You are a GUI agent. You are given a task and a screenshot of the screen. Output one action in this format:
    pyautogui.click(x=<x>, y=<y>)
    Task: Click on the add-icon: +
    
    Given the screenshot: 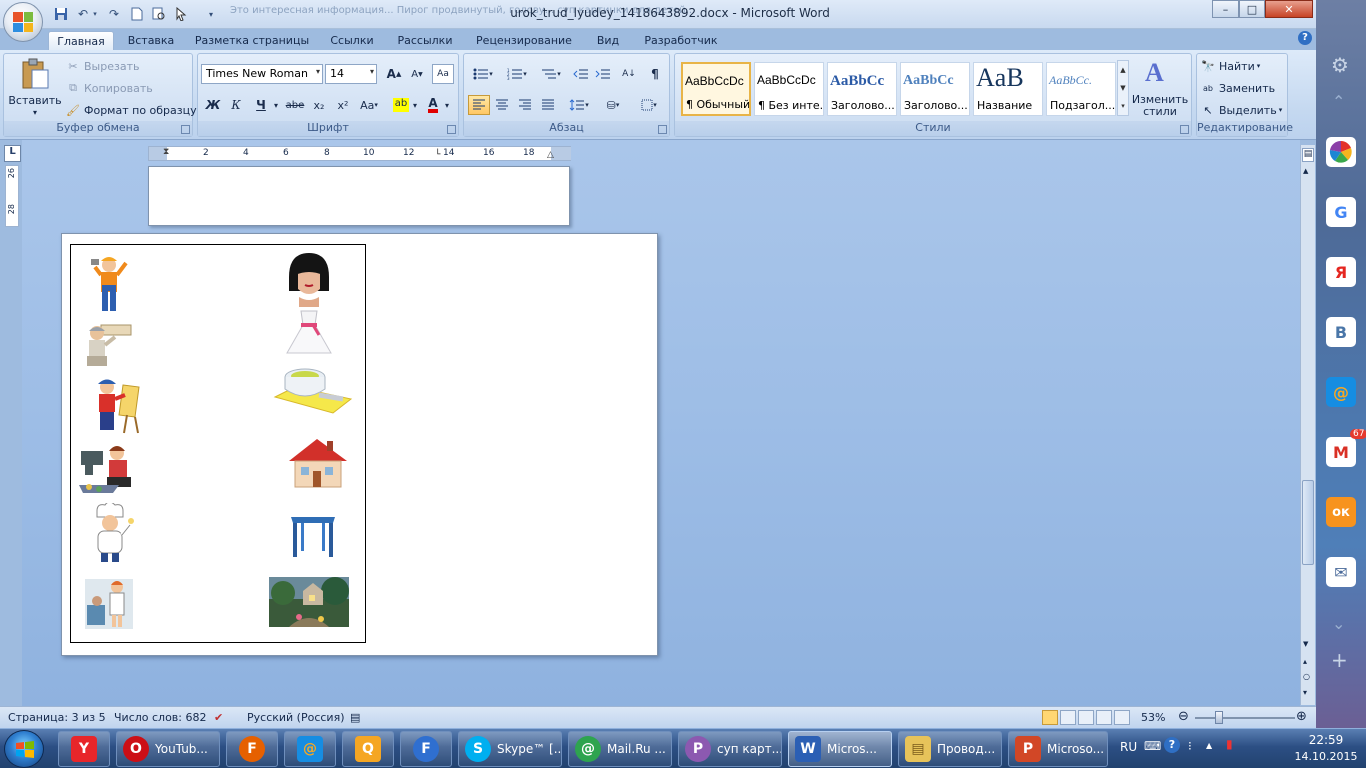 What is the action you would take?
    pyautogui.click(x=1339, y=660)
    